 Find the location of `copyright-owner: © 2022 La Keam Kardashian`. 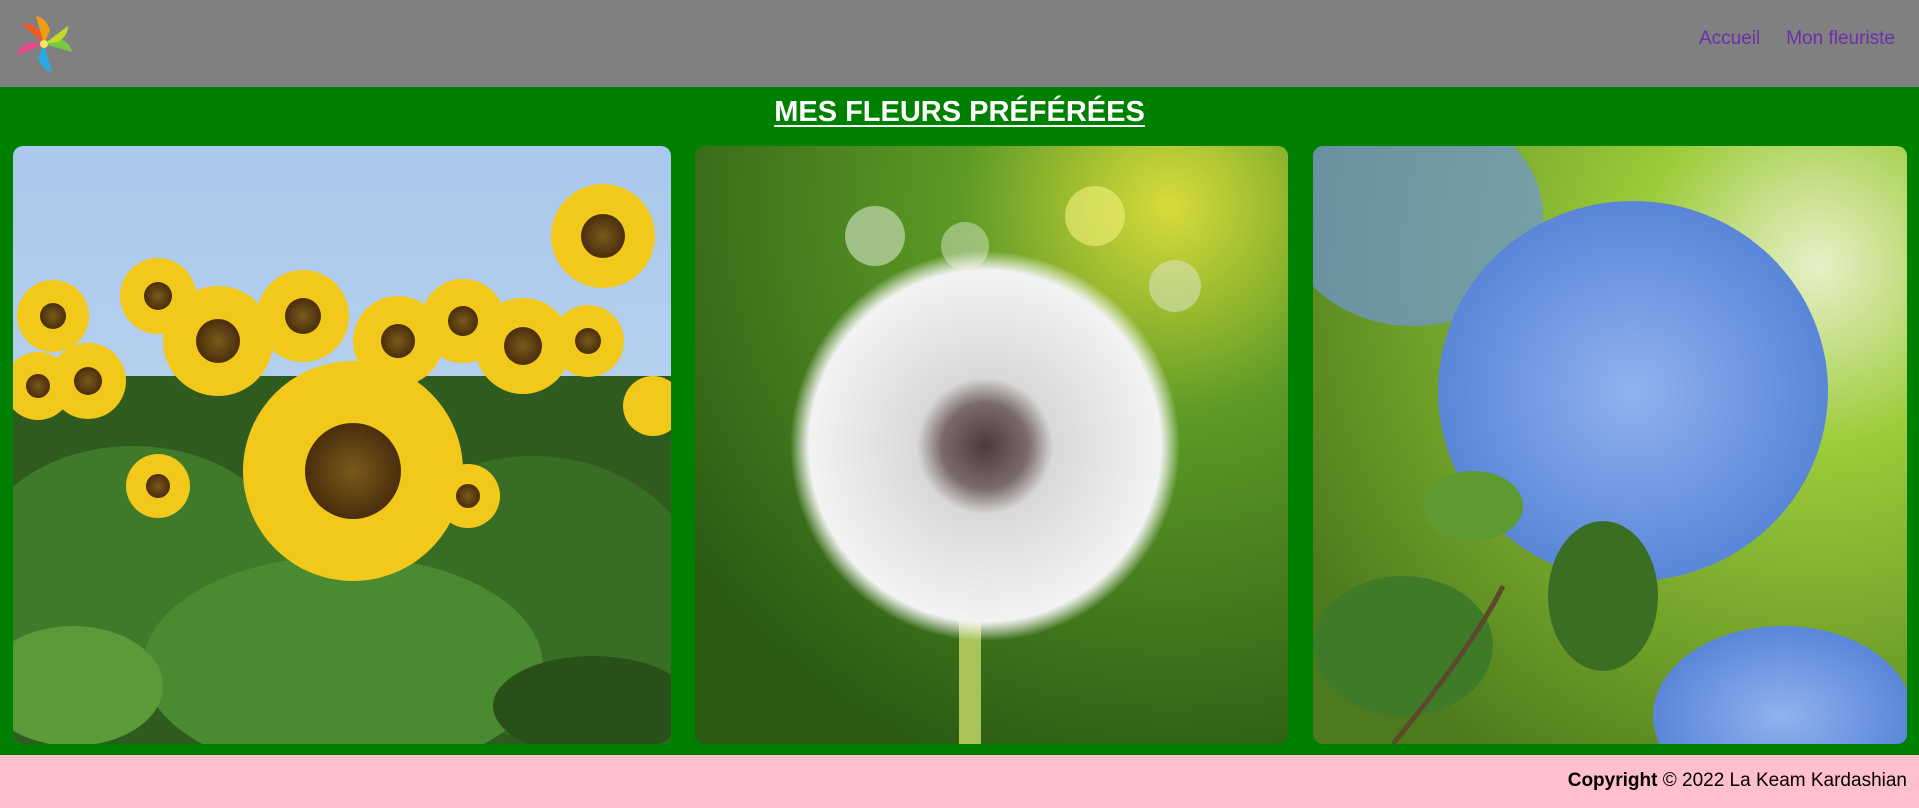

copyright-owner: © 2022 La Keam Kardashian is located at coordinates (1784, 780).